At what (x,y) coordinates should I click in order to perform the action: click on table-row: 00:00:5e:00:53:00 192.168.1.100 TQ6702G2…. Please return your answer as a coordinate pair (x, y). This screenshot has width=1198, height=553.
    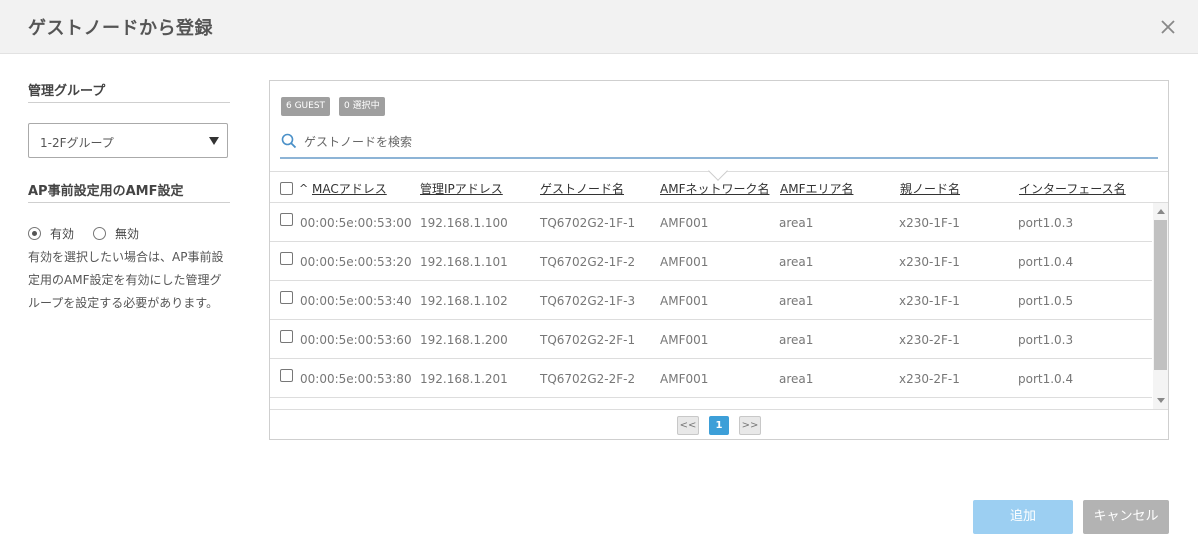
    Looking at the image, I should click on (711, 222).